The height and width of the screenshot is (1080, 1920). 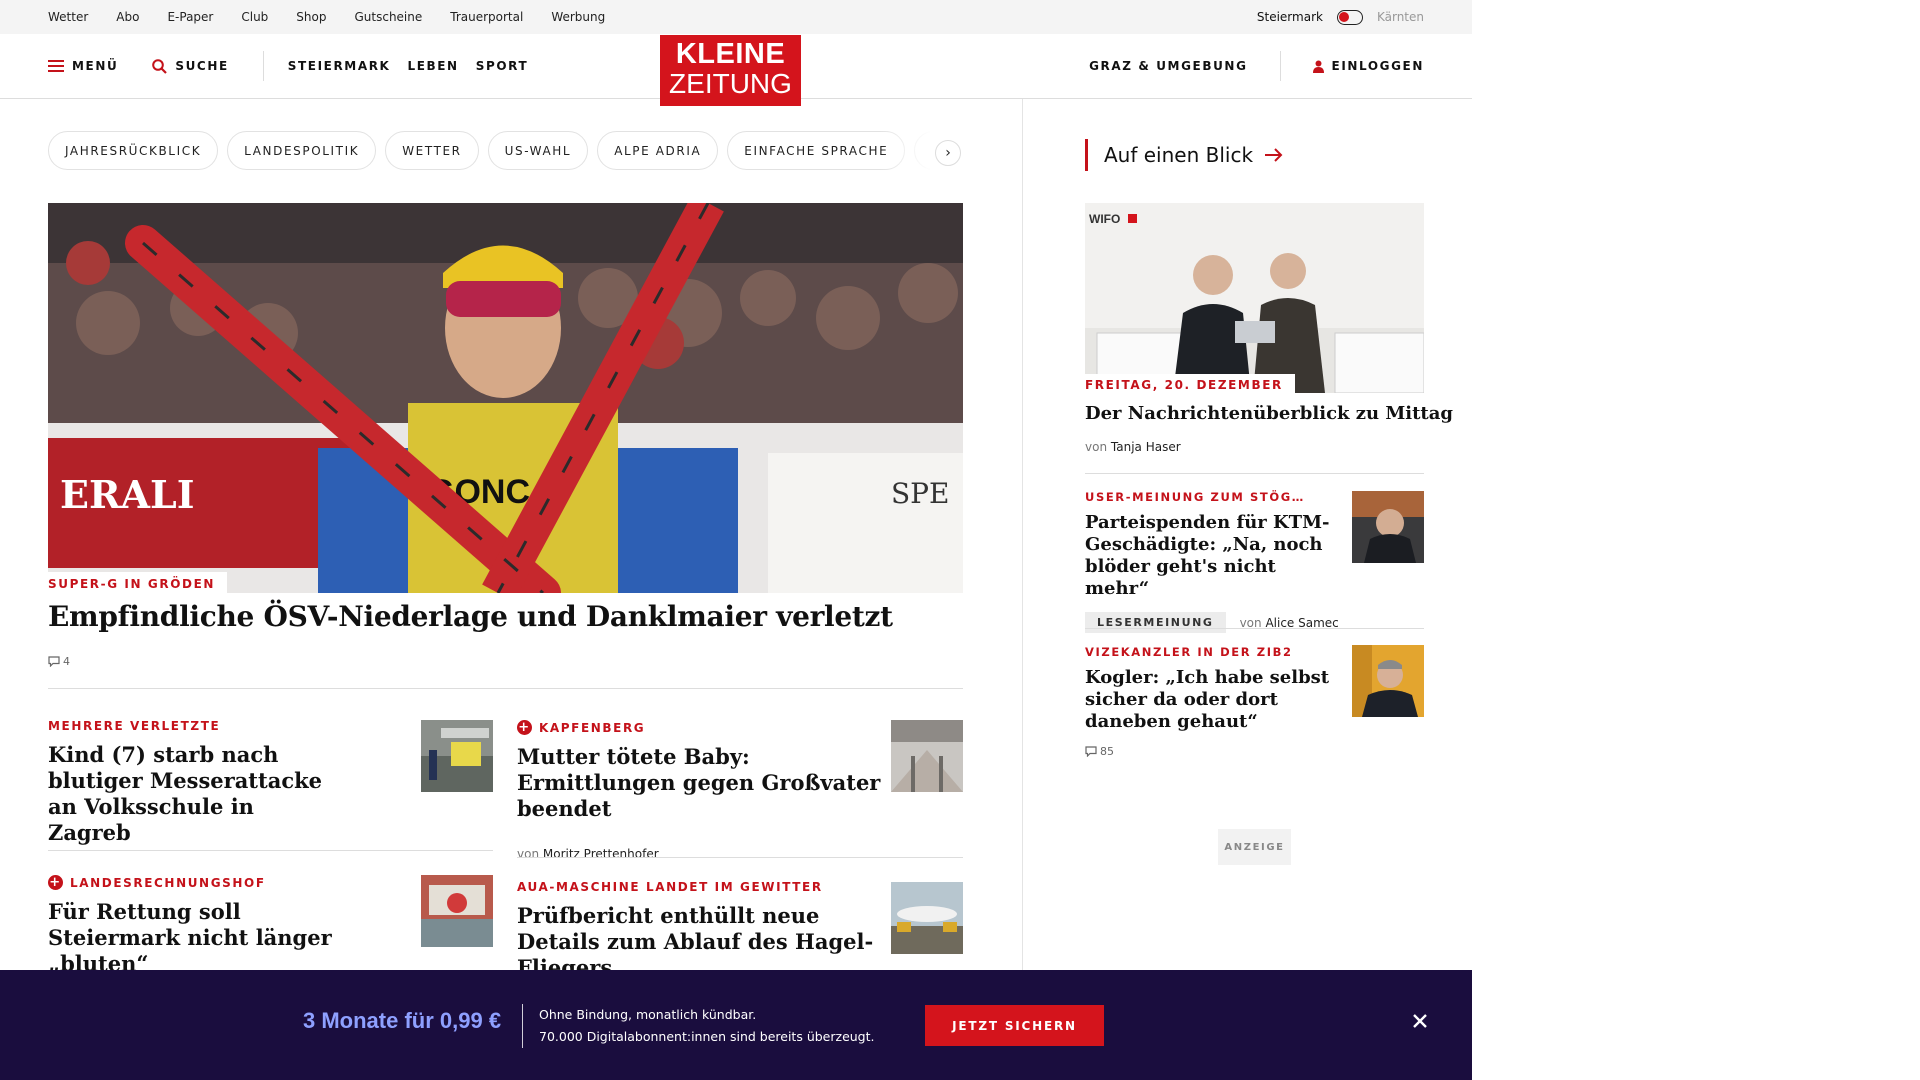 I want to click on region-kaernten: Kärnten, so click(x=1400, y=17).